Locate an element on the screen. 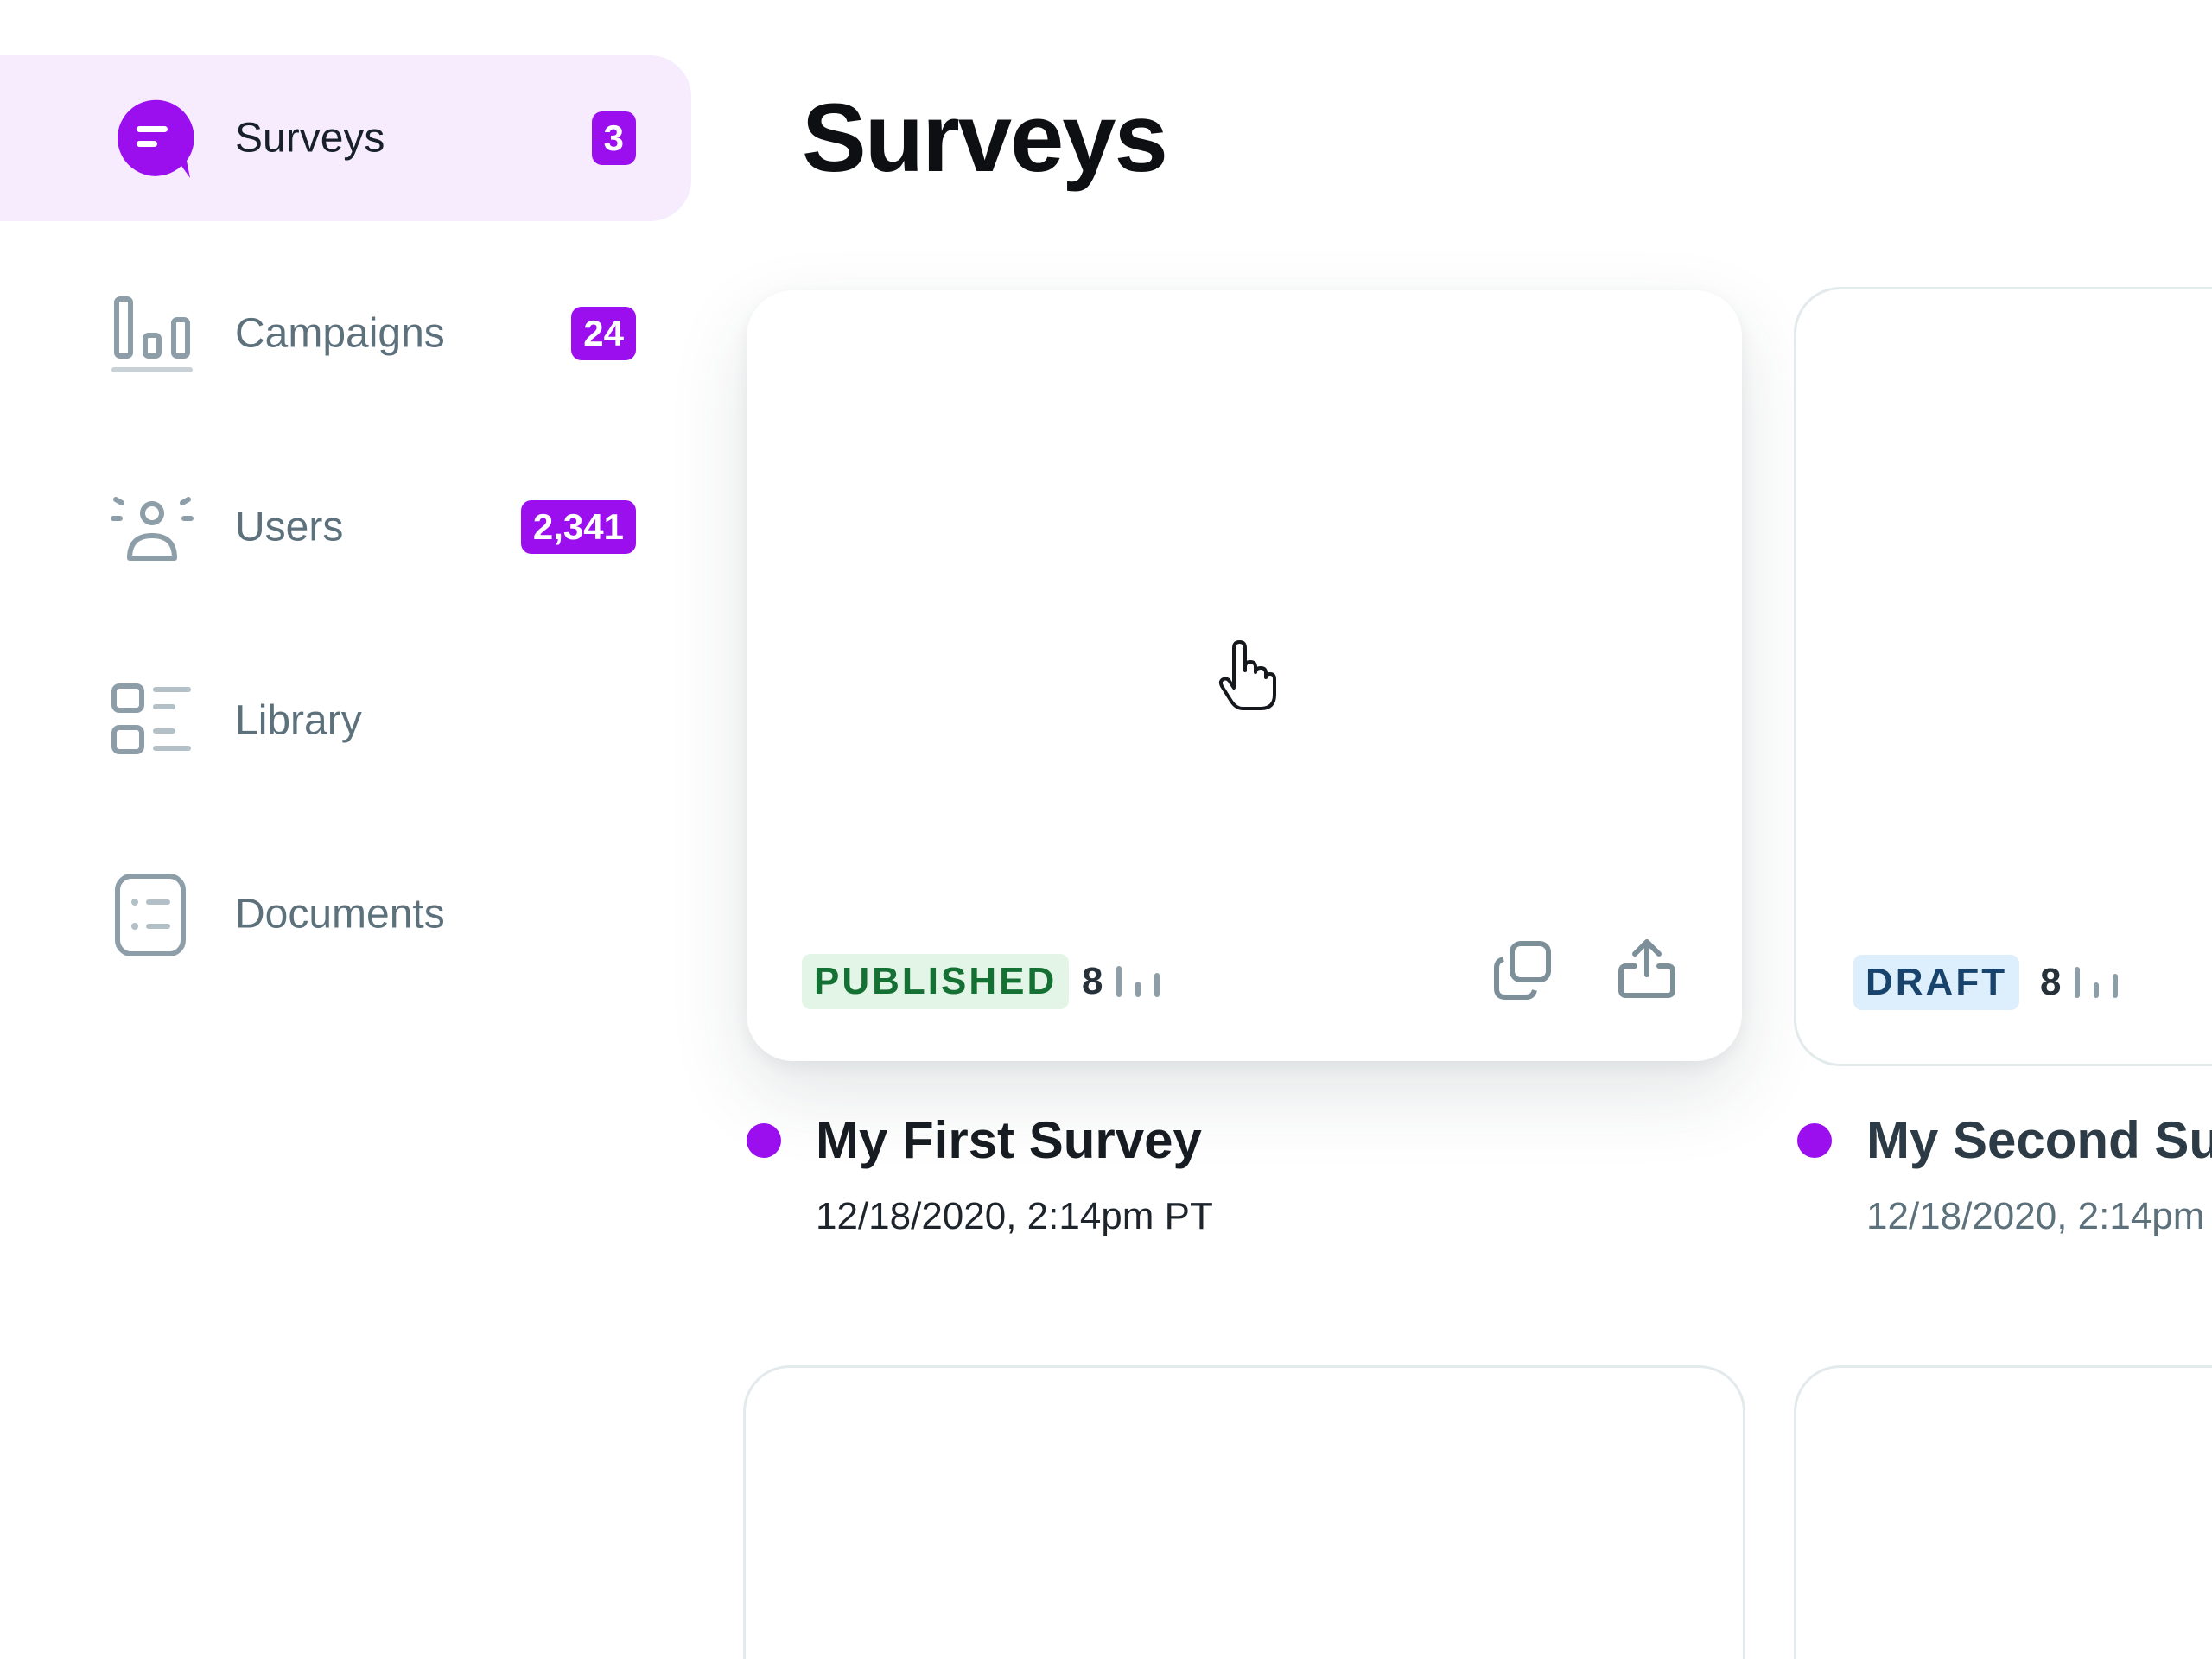 This screenshot has height=1659, width=2212. sidebar-item-label: Campaigns is located at coordinates (340, 333).